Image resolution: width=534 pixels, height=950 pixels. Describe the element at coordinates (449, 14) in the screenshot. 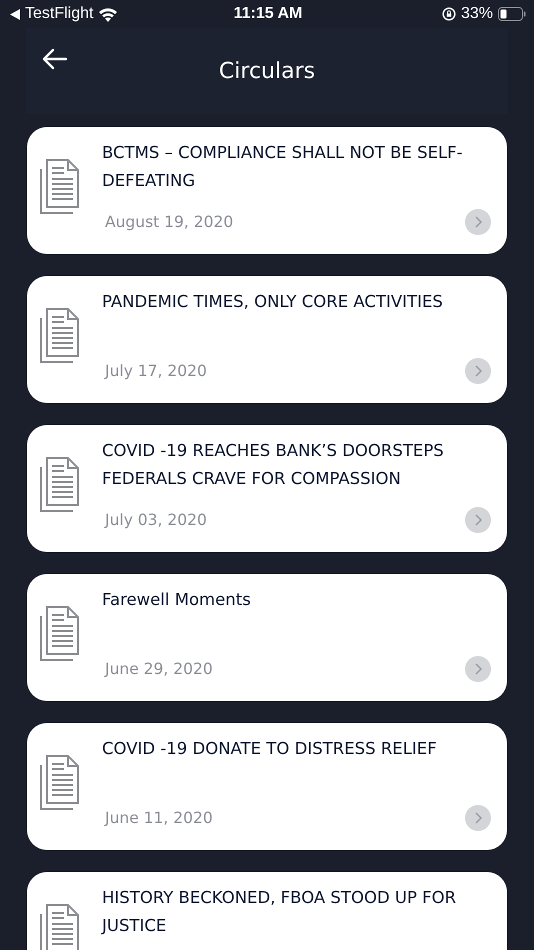

I see `rotation-lock-icon` at that location.